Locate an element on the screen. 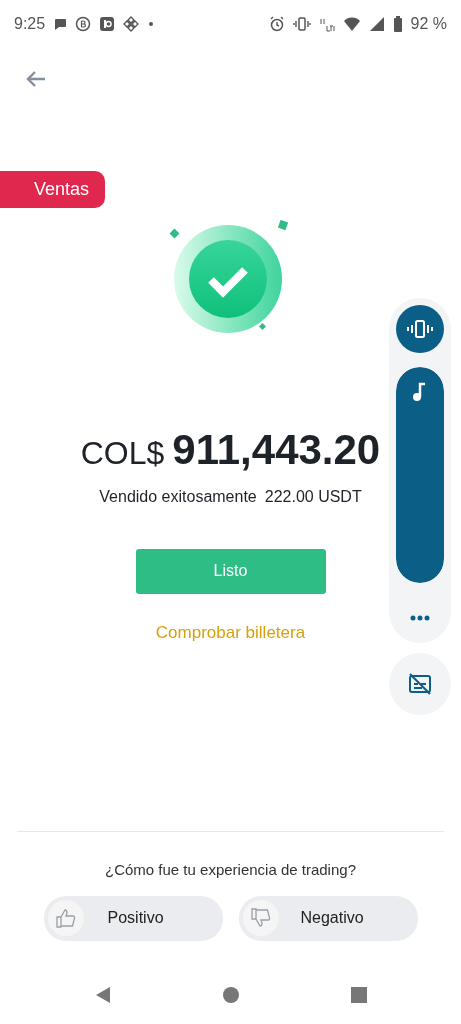  feedback-question: ¿Cómo fue tu experiencia de trading? is located at coordinates (230, 870).